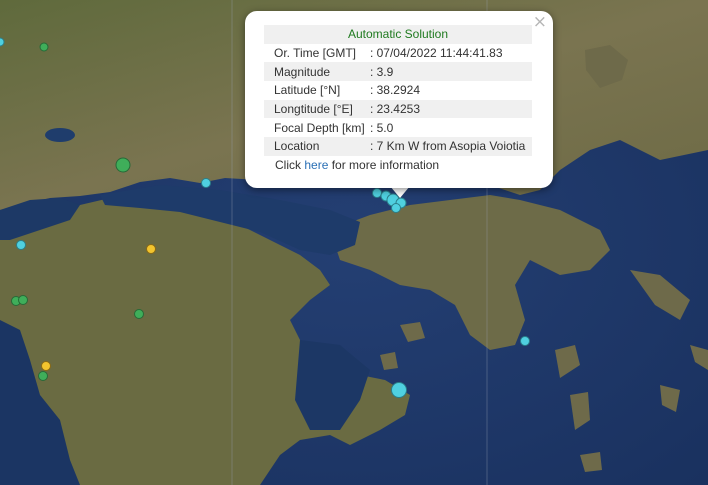 Image resolution: width=708 pixels, height=485 pixels. I want to click on info-row-location: Location : 7 Km W from Asopia Voiotia, so click(398, 146).